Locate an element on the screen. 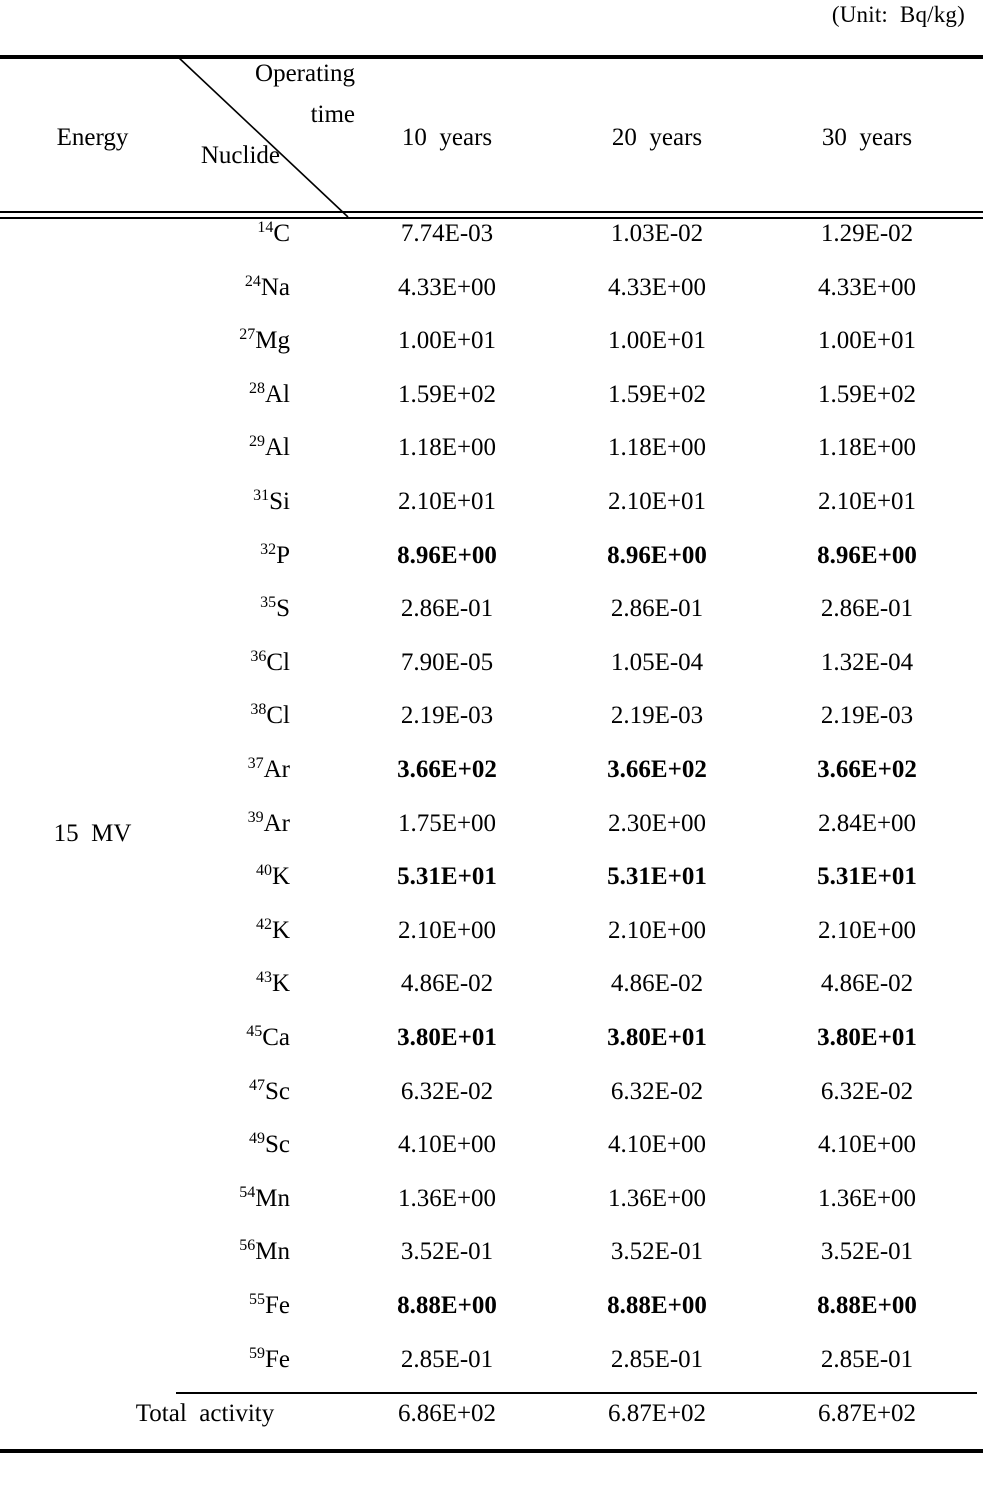 The width and height of the screenshot is (983, 1490). table-row: 24Na 4.33E+00 4.33E+00 4.33E+00 is located at coordinates (491, 300).